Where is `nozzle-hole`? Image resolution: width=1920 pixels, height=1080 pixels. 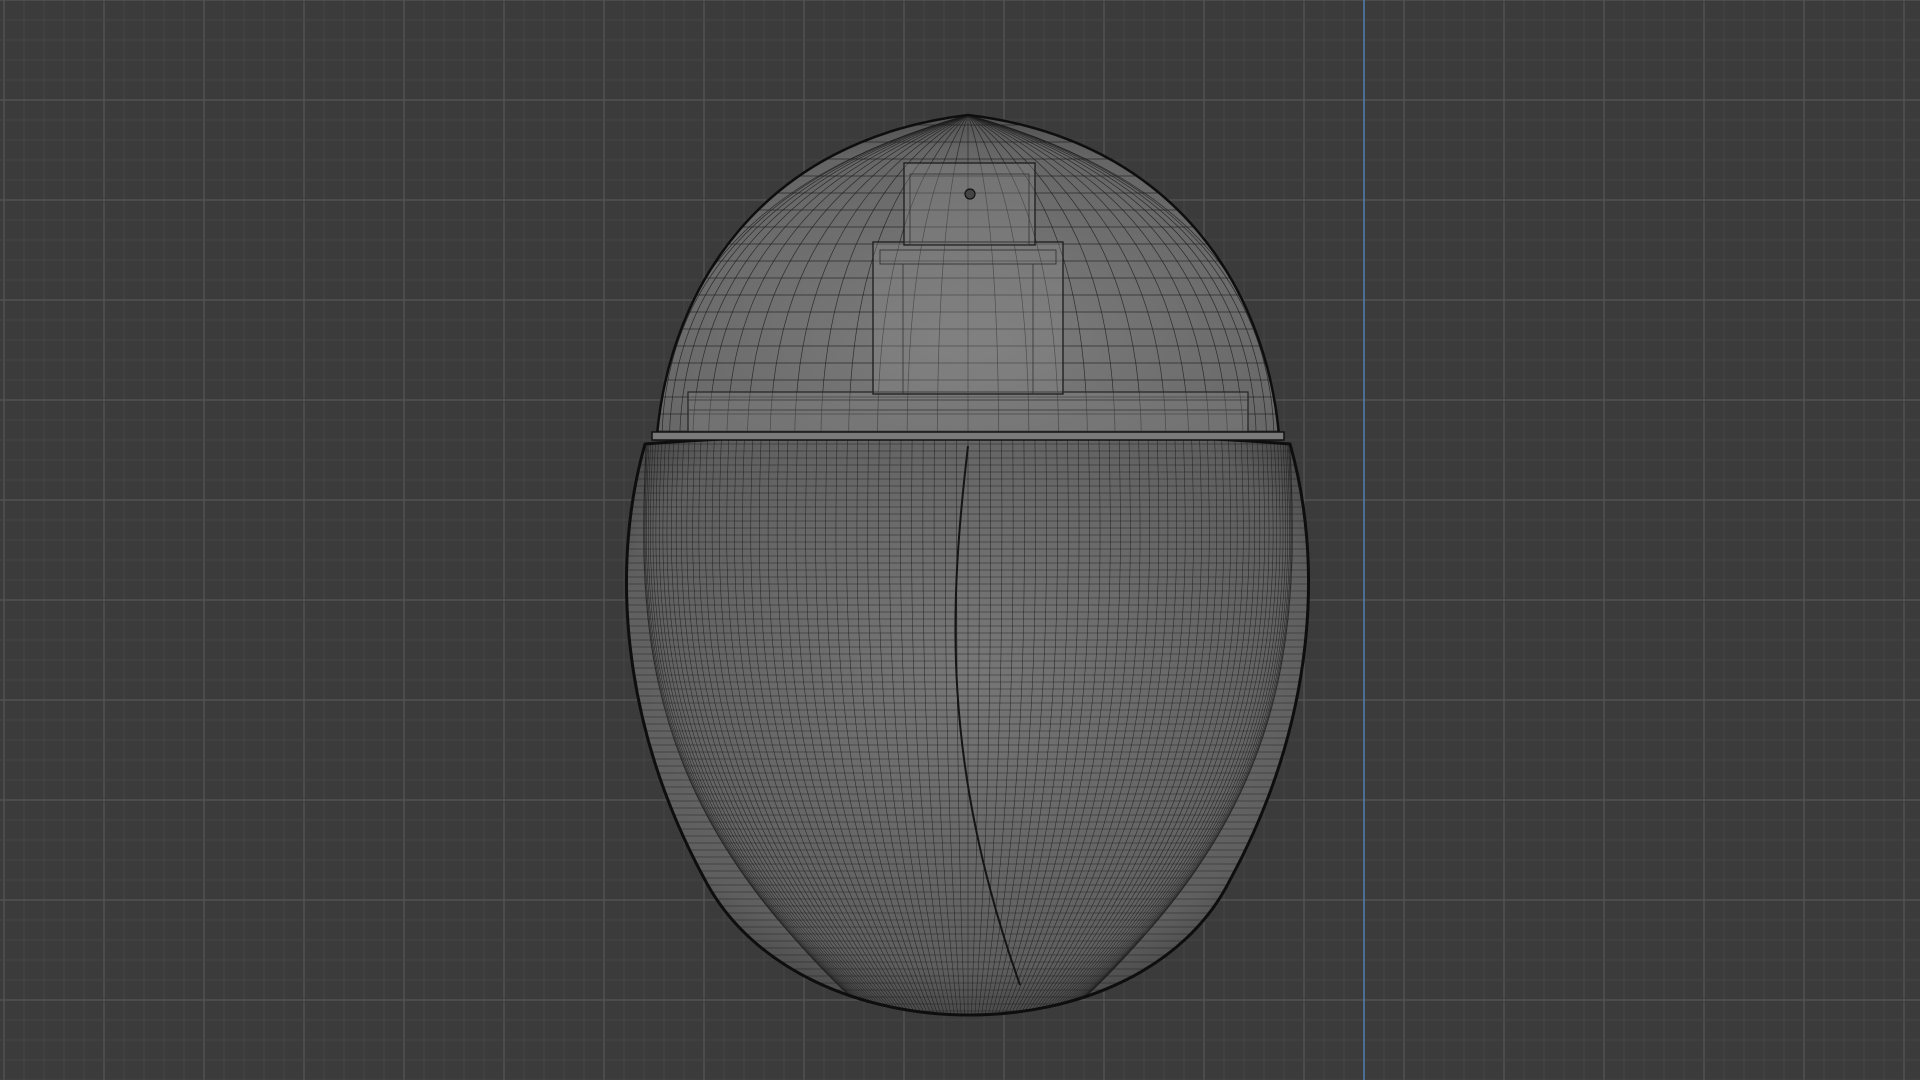 nozzle-hole is located at coordinates (970, 194).